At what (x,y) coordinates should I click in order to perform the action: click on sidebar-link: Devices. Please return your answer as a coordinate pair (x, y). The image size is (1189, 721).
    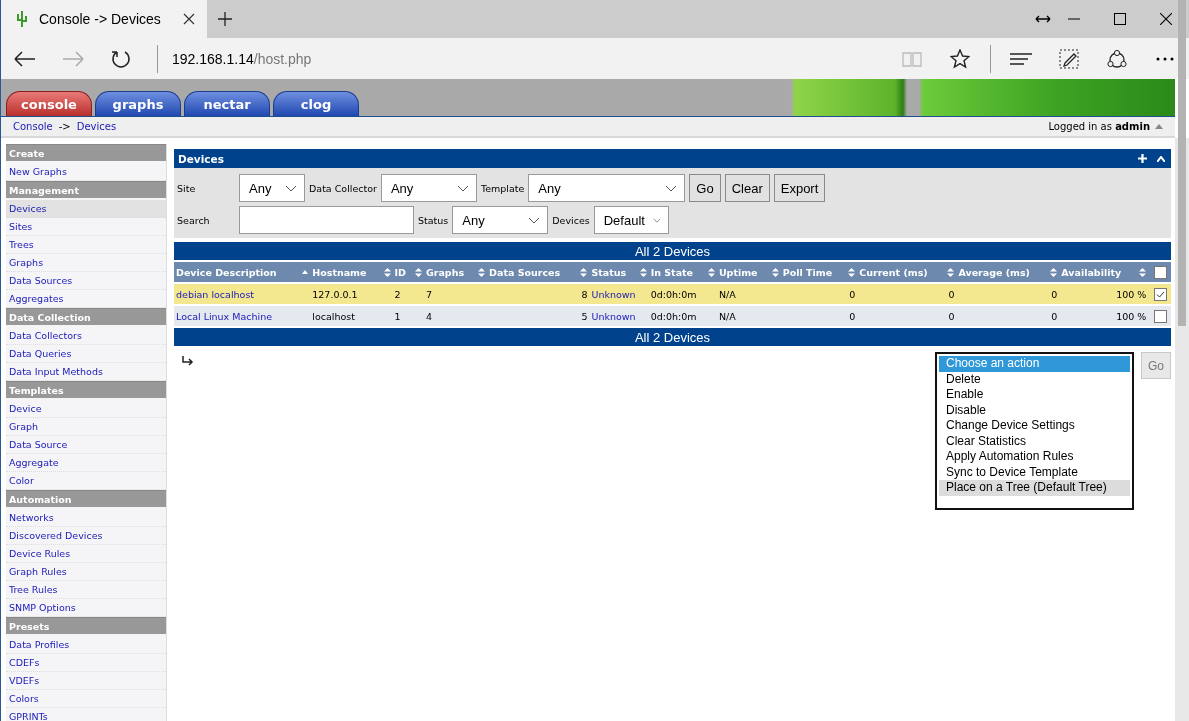
    Looking at the image, I should click on (86, 209).